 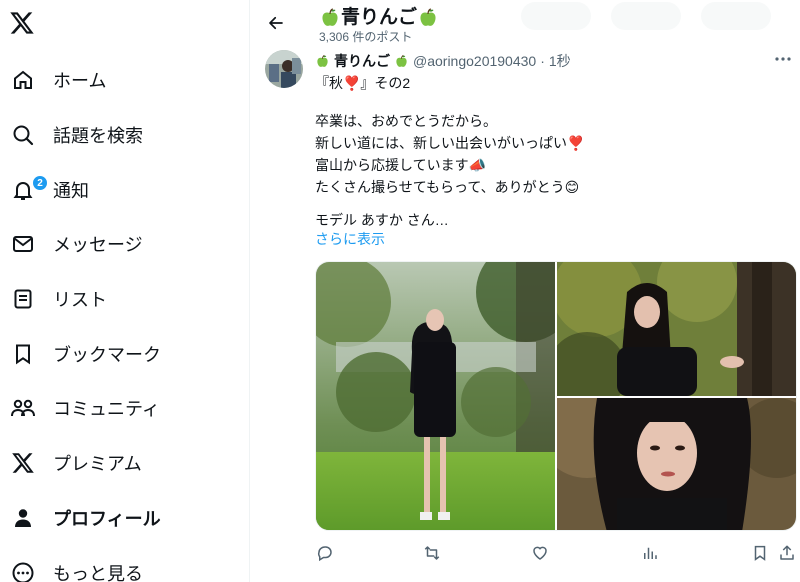 What do you see at coordinates (23, 408) in the screenshot?
I see `community-icon` at bounding box center [23, 408].